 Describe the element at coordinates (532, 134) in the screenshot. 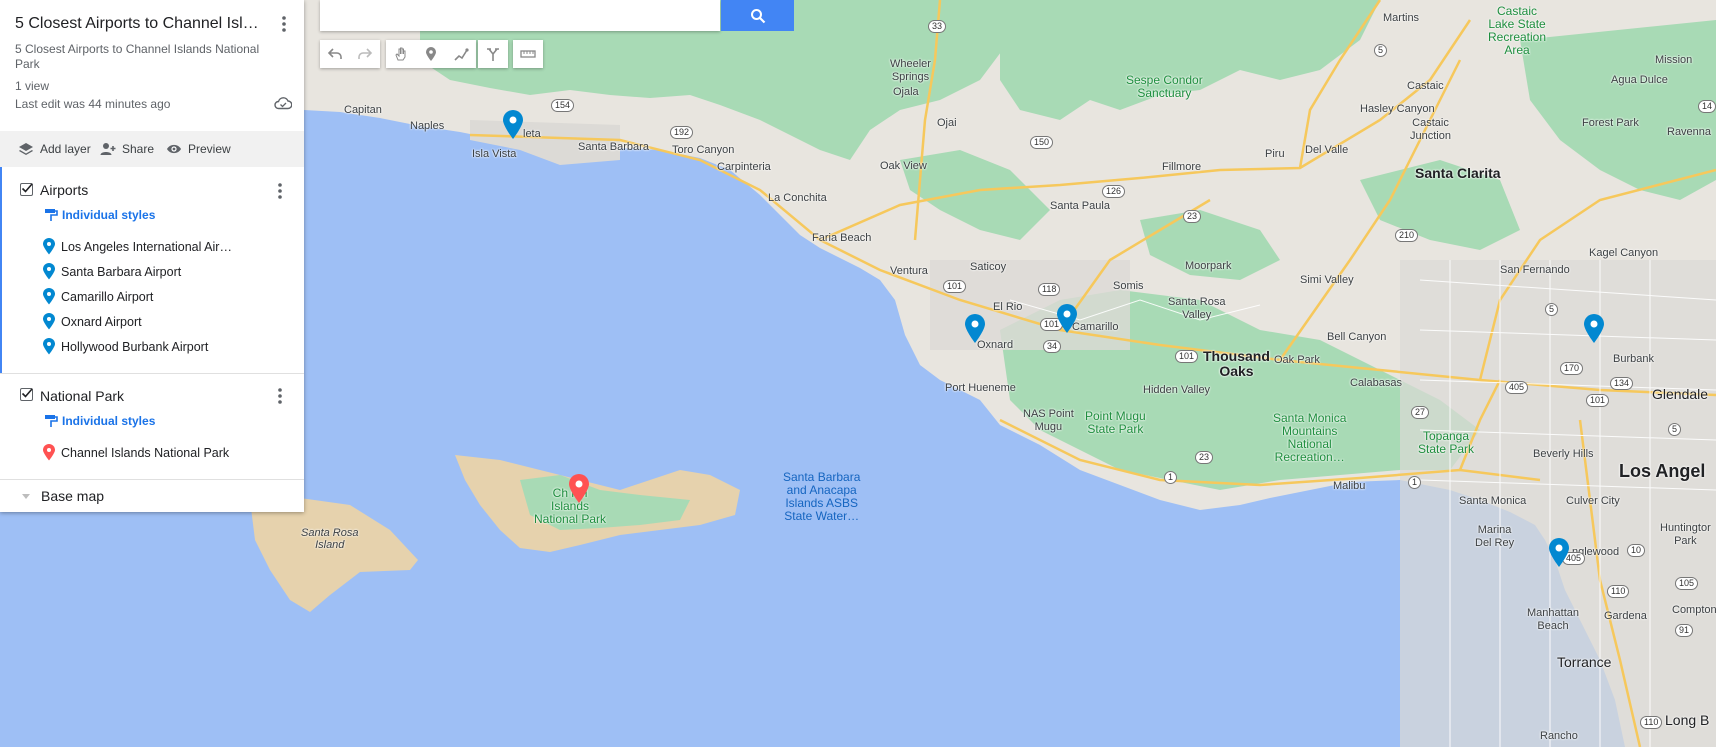

I see `place-label: leta` at that location.